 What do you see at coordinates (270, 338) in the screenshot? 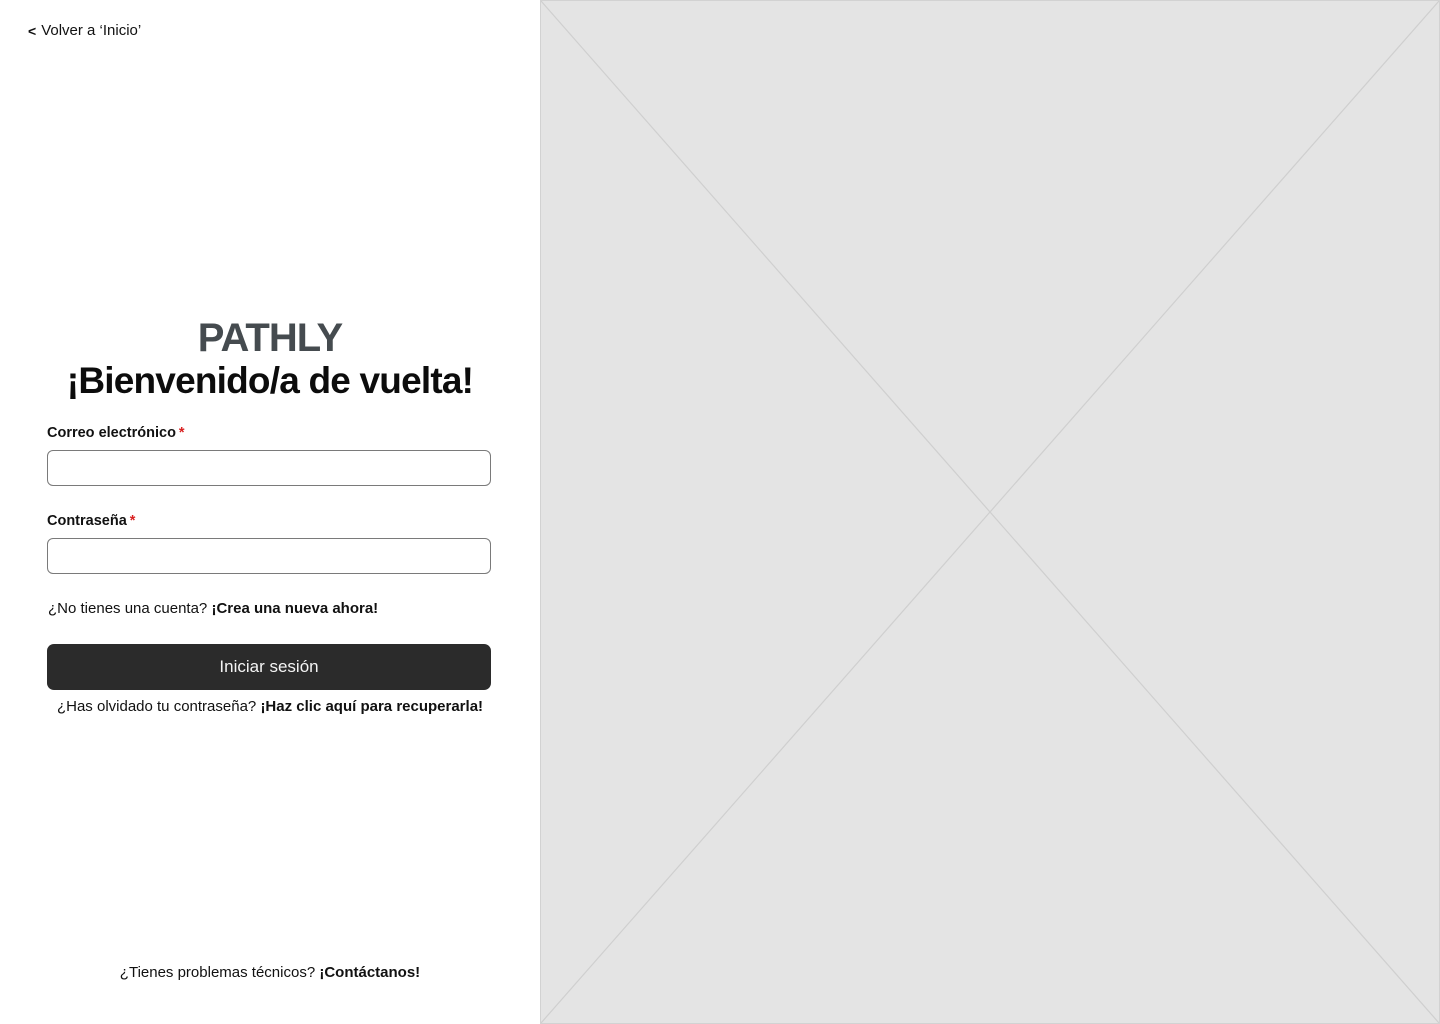
I see `brand-logo: PATHLY` at bounding box center [270, 338].